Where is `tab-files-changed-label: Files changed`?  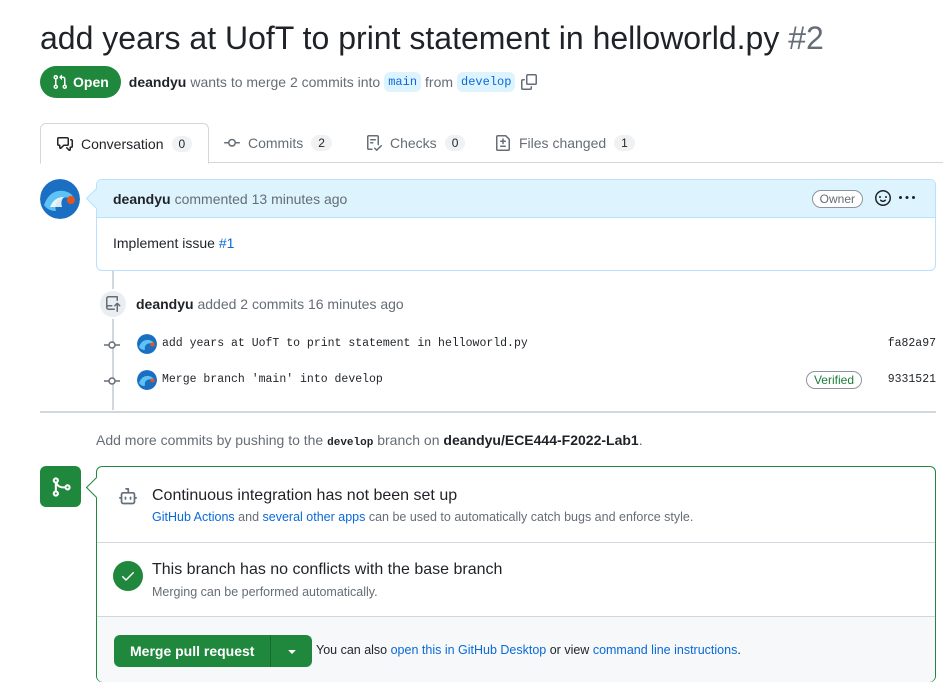
tab-files-changed-label: Files changed is located at coordinates (563, 143).